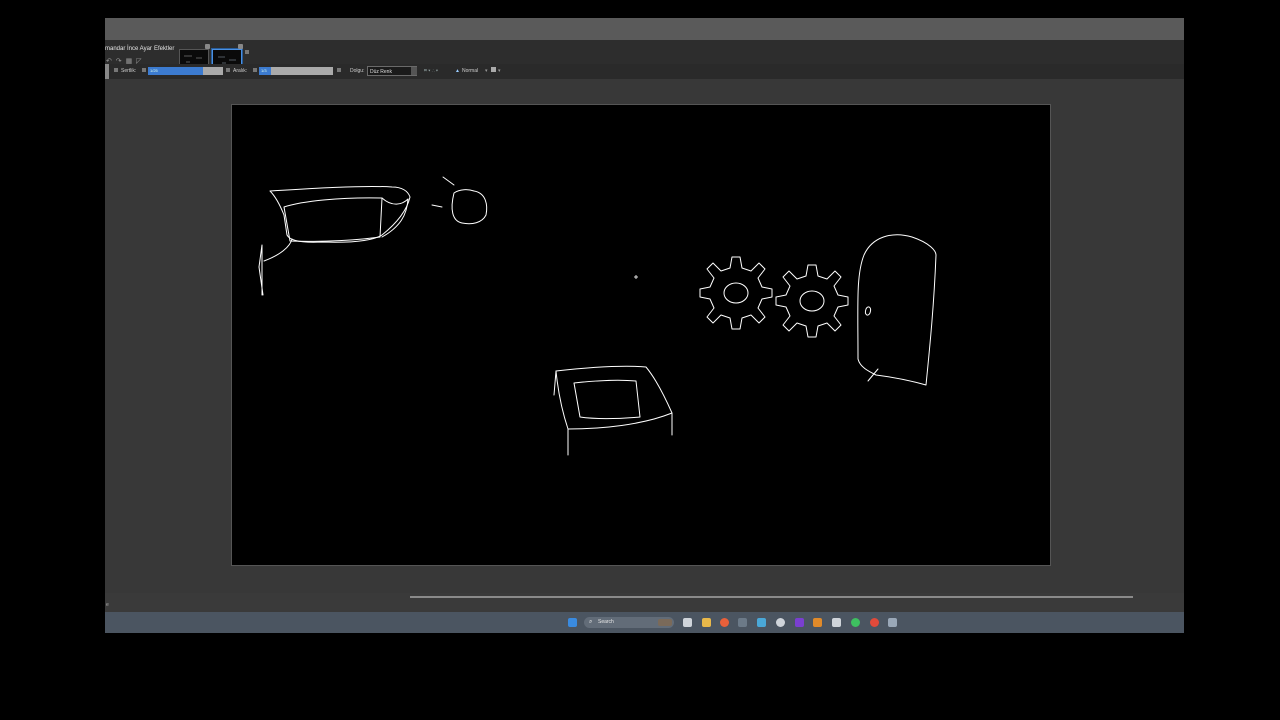 The width and height of the screenshot is (1280, 720). What do you see at coordinates (644, 54) in the screenshot?
I see `ribbon: mandar İnce Ayar Efektler ↶ ↷ ▦ ◸` at bounding box center [644, 54].